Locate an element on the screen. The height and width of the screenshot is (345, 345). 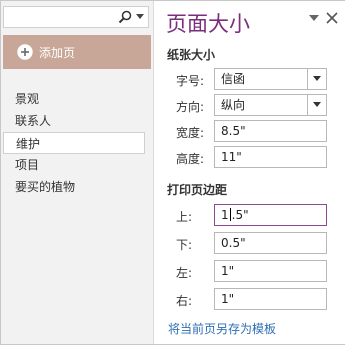
bottom-margin-input: 0.5" is located at coordinates (270, 243).